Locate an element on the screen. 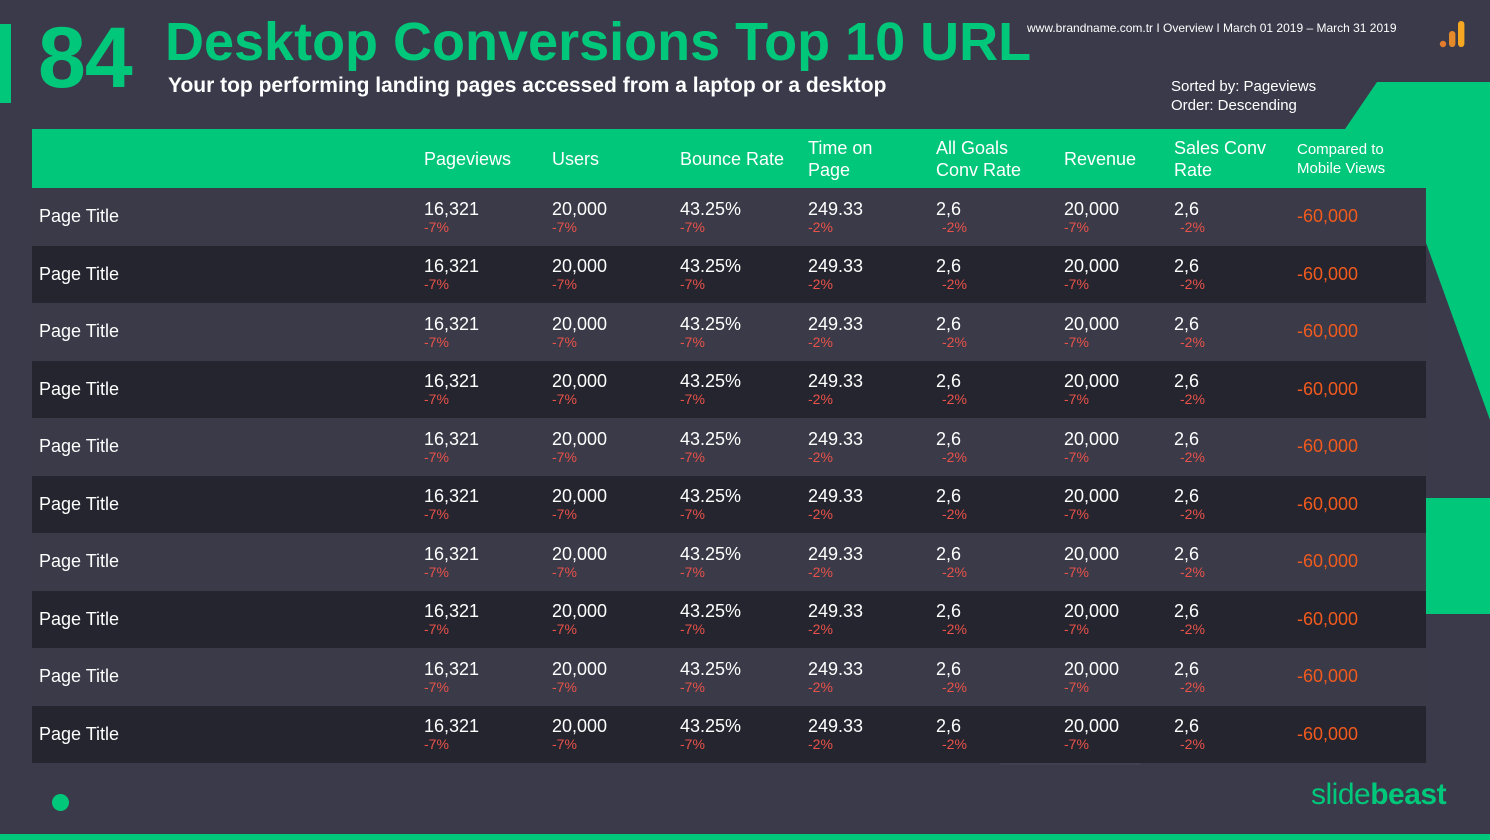  slidebeast-logo: slidebeast is located at coordinates (1379, 794).